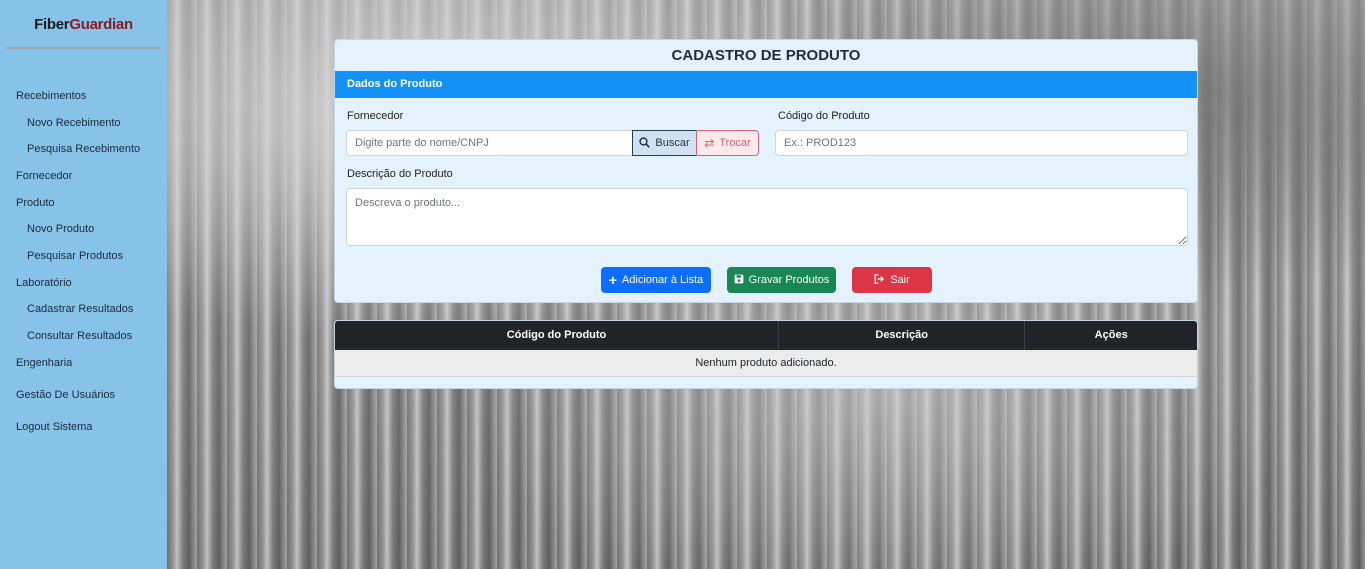 The image size is (1365, 569). What do you see at coordinates (75, 256) in the screenshot?
I see `sidebar-item-pesquisar-produtos: Pesquisar Produtos` at bounding box center [75, 256].